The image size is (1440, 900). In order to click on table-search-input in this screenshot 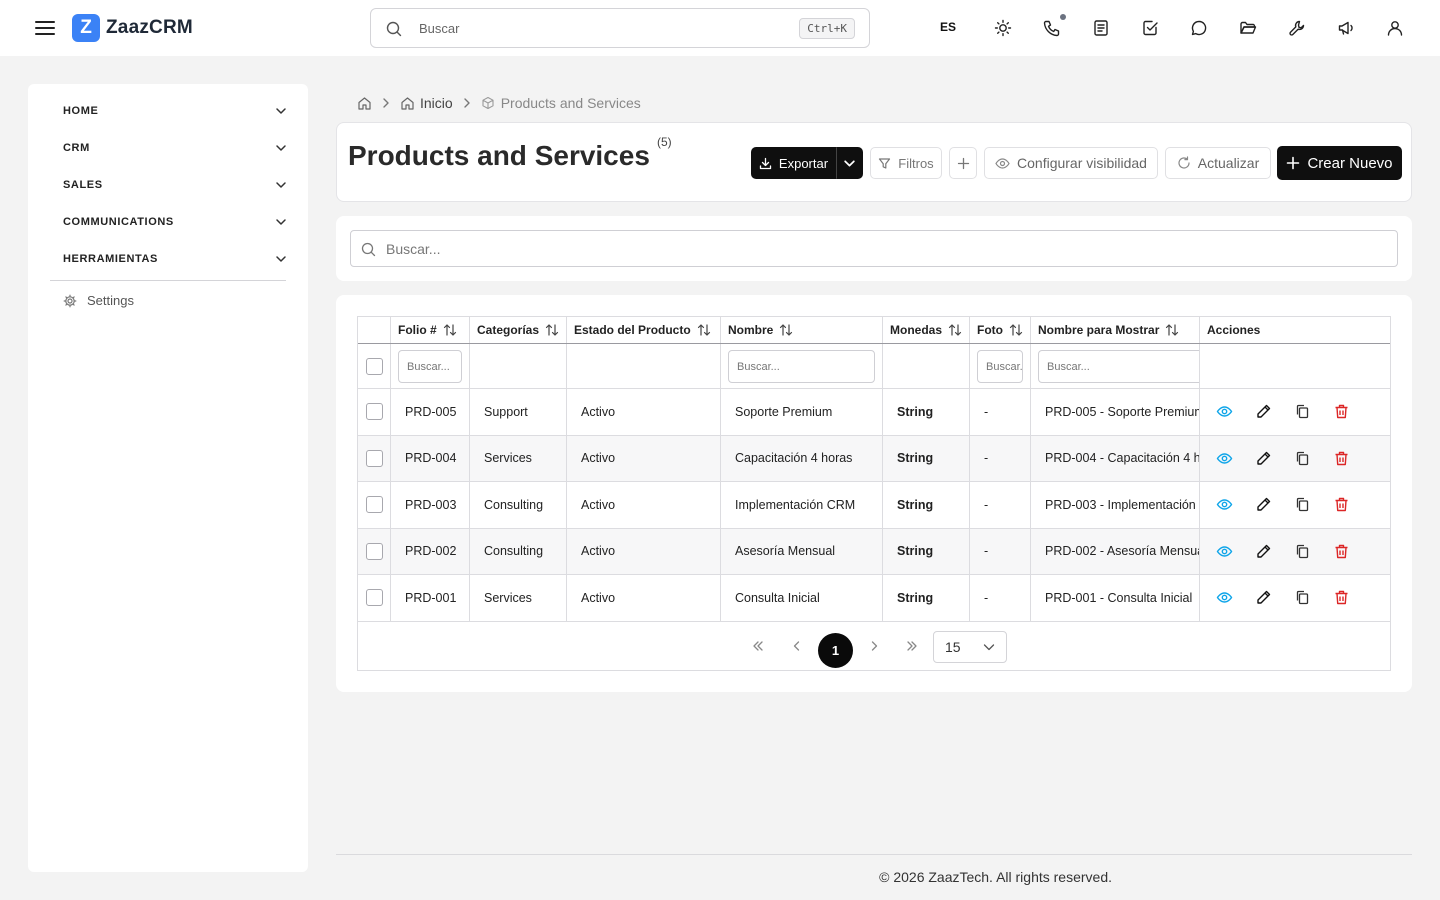, I will do `click(876, 249)`.